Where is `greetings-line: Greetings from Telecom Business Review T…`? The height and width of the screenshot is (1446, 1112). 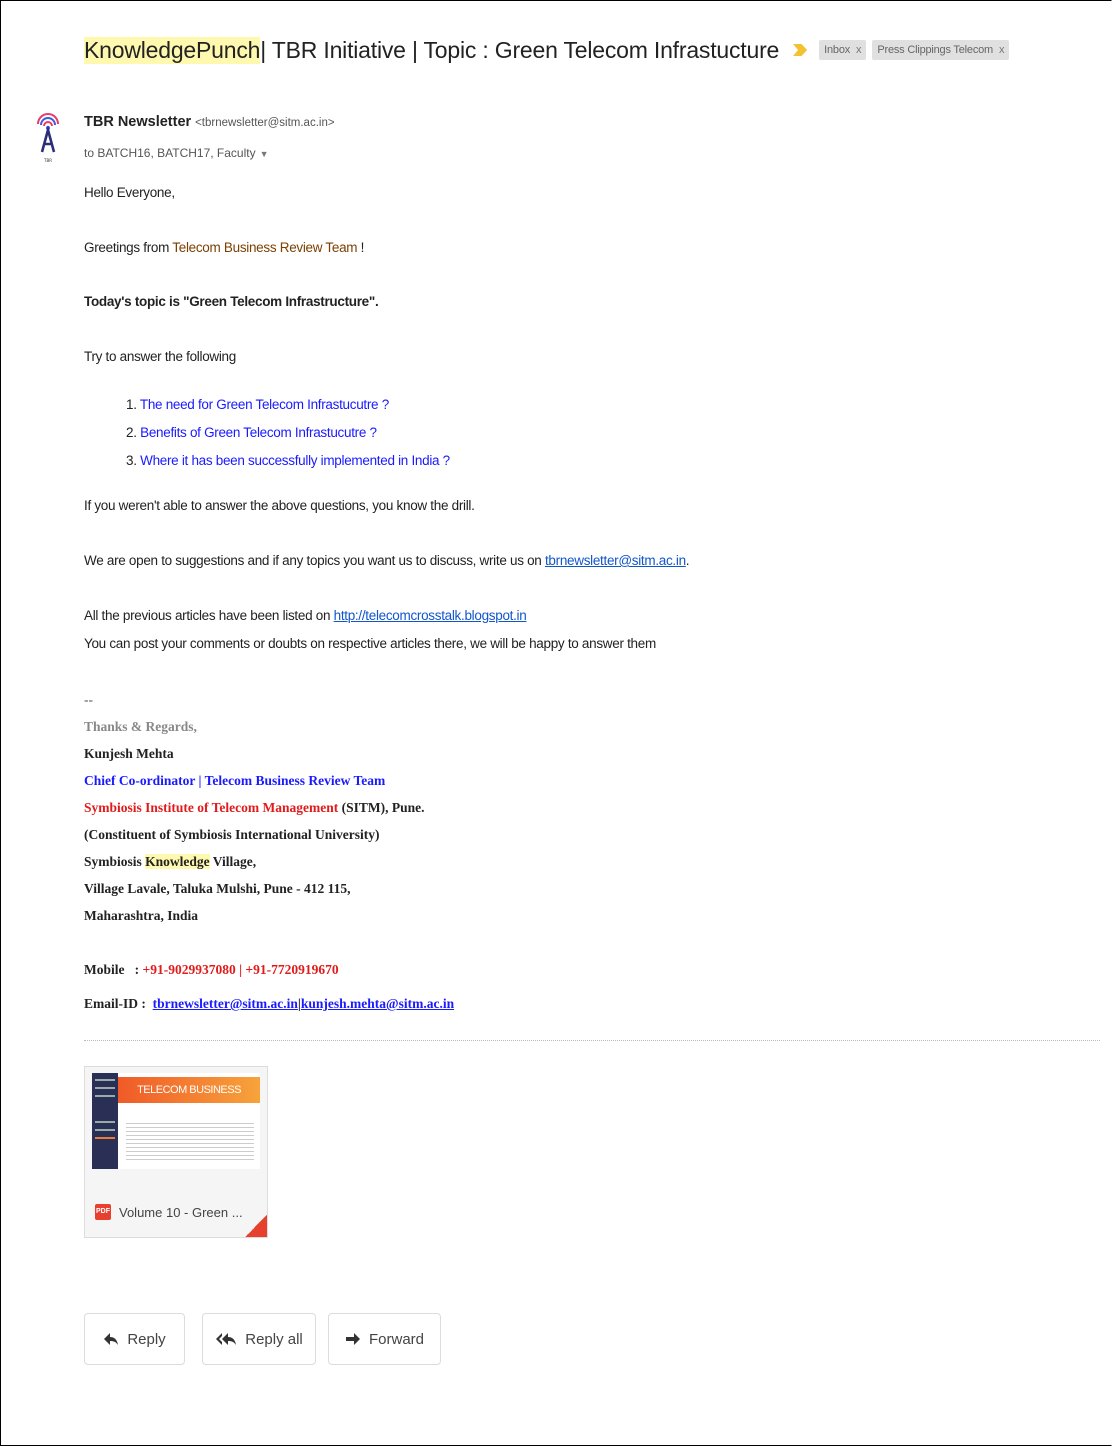 greetings-line: Greetings from Telecom Business Review T… is located at coordinates (224, 247).